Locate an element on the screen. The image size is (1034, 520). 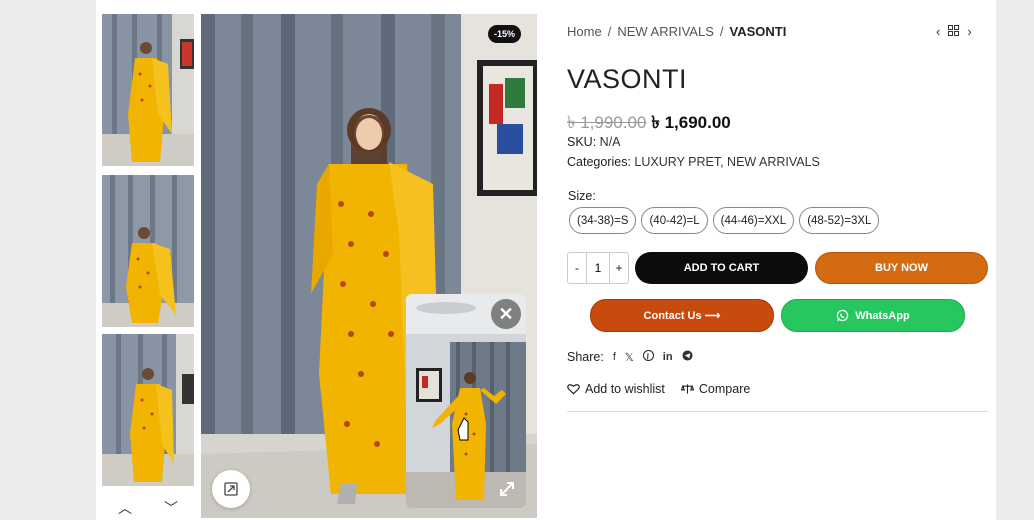
quantity-increase-button: + is located at coordinates (619, 268).